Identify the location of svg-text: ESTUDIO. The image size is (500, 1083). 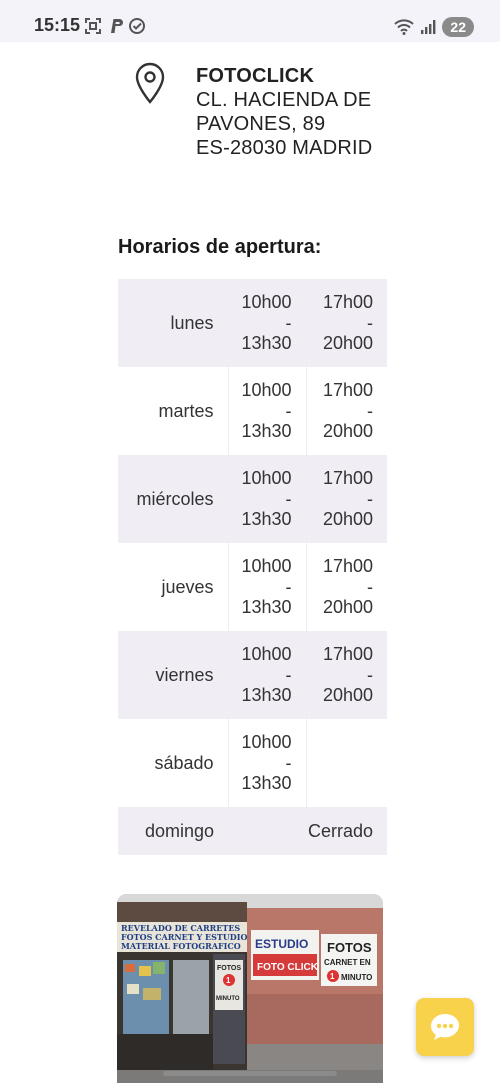
(281, 944).